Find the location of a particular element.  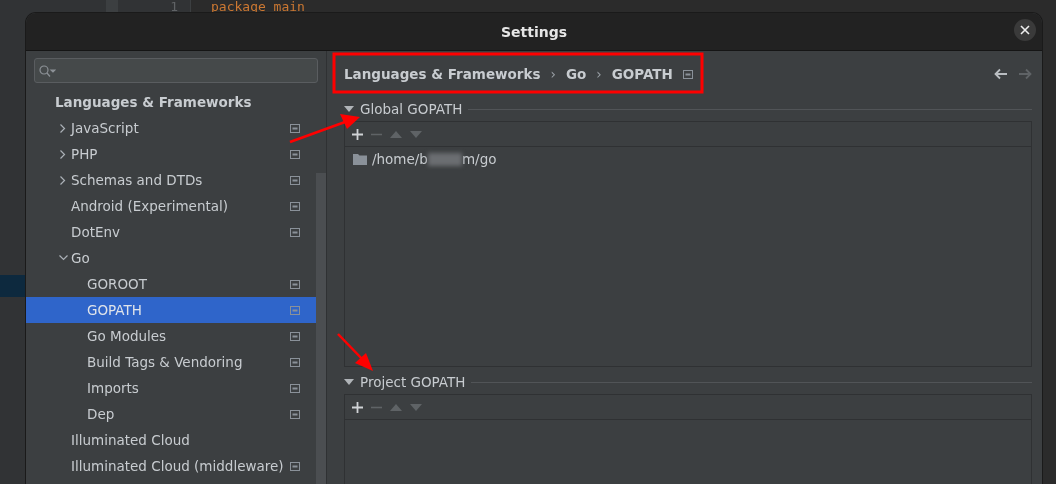

tree-item: GOPATH is located at coordinates (171, 310).